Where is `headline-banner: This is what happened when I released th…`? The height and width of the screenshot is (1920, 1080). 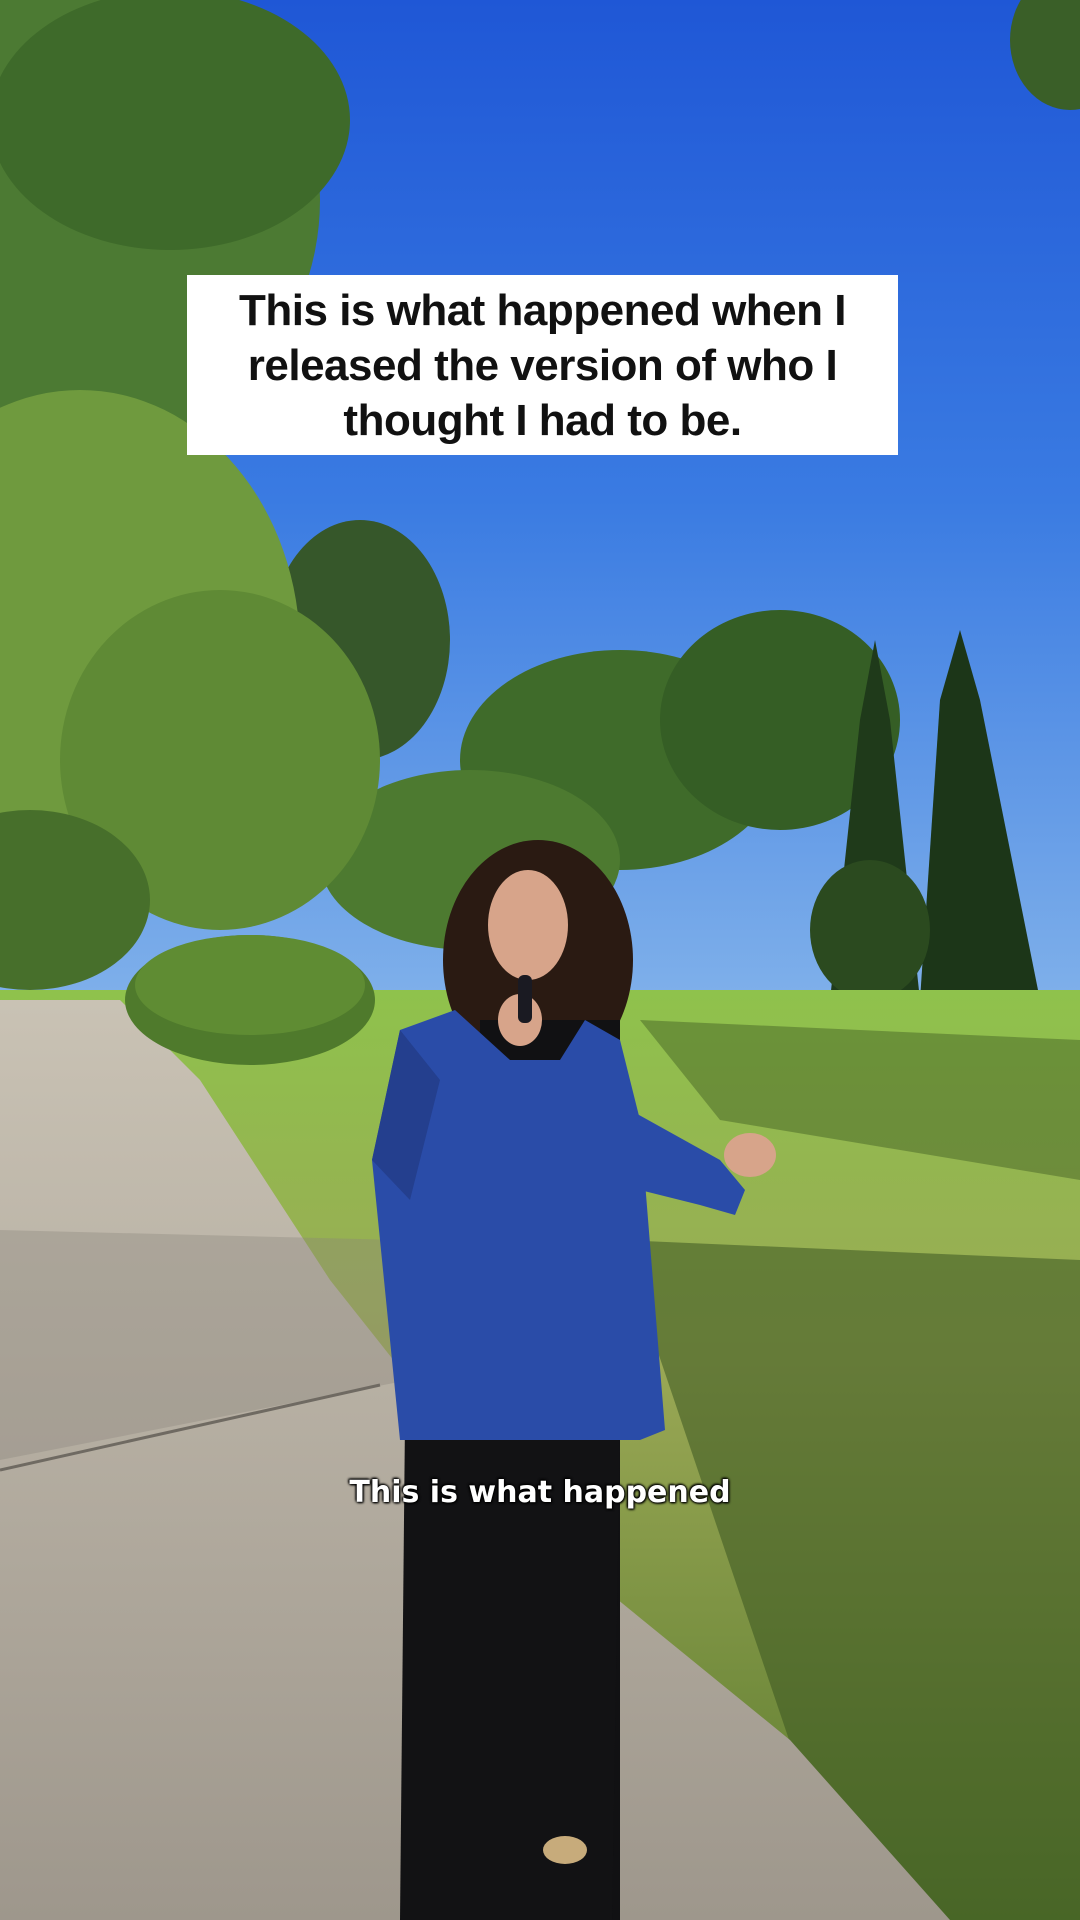 headline-banner: This is what happened when I released th… is located at coordinates (542, 365).